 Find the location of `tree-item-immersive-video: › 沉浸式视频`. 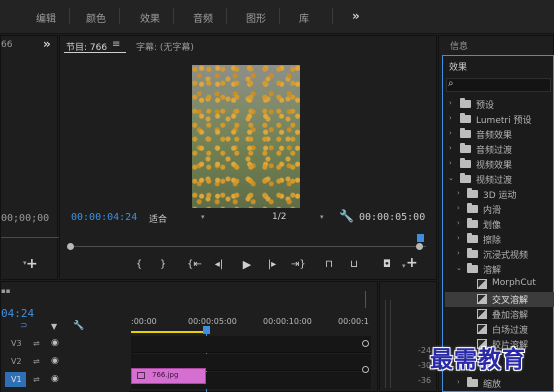

tree-item-immersive-video: › 沉浸式视频 is located at coordinates (499, 254).